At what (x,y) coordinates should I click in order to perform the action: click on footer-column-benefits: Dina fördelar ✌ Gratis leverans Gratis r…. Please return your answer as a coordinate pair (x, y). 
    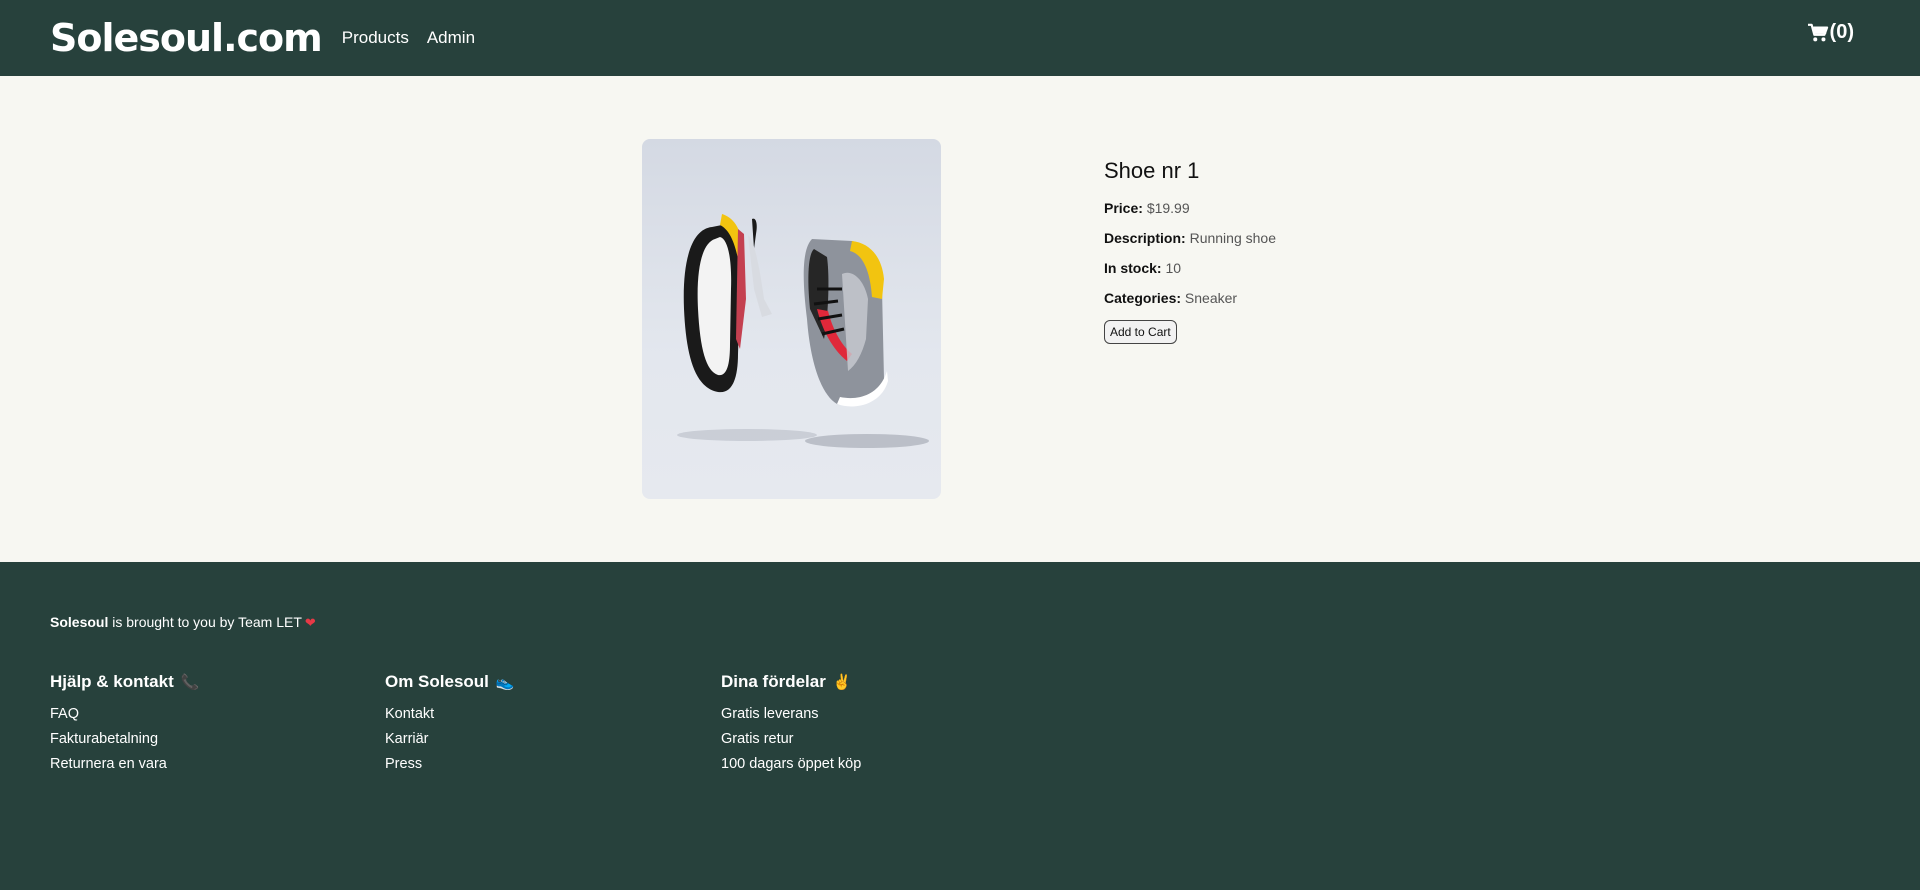
    Looking at the image, I should click on (791, 726).